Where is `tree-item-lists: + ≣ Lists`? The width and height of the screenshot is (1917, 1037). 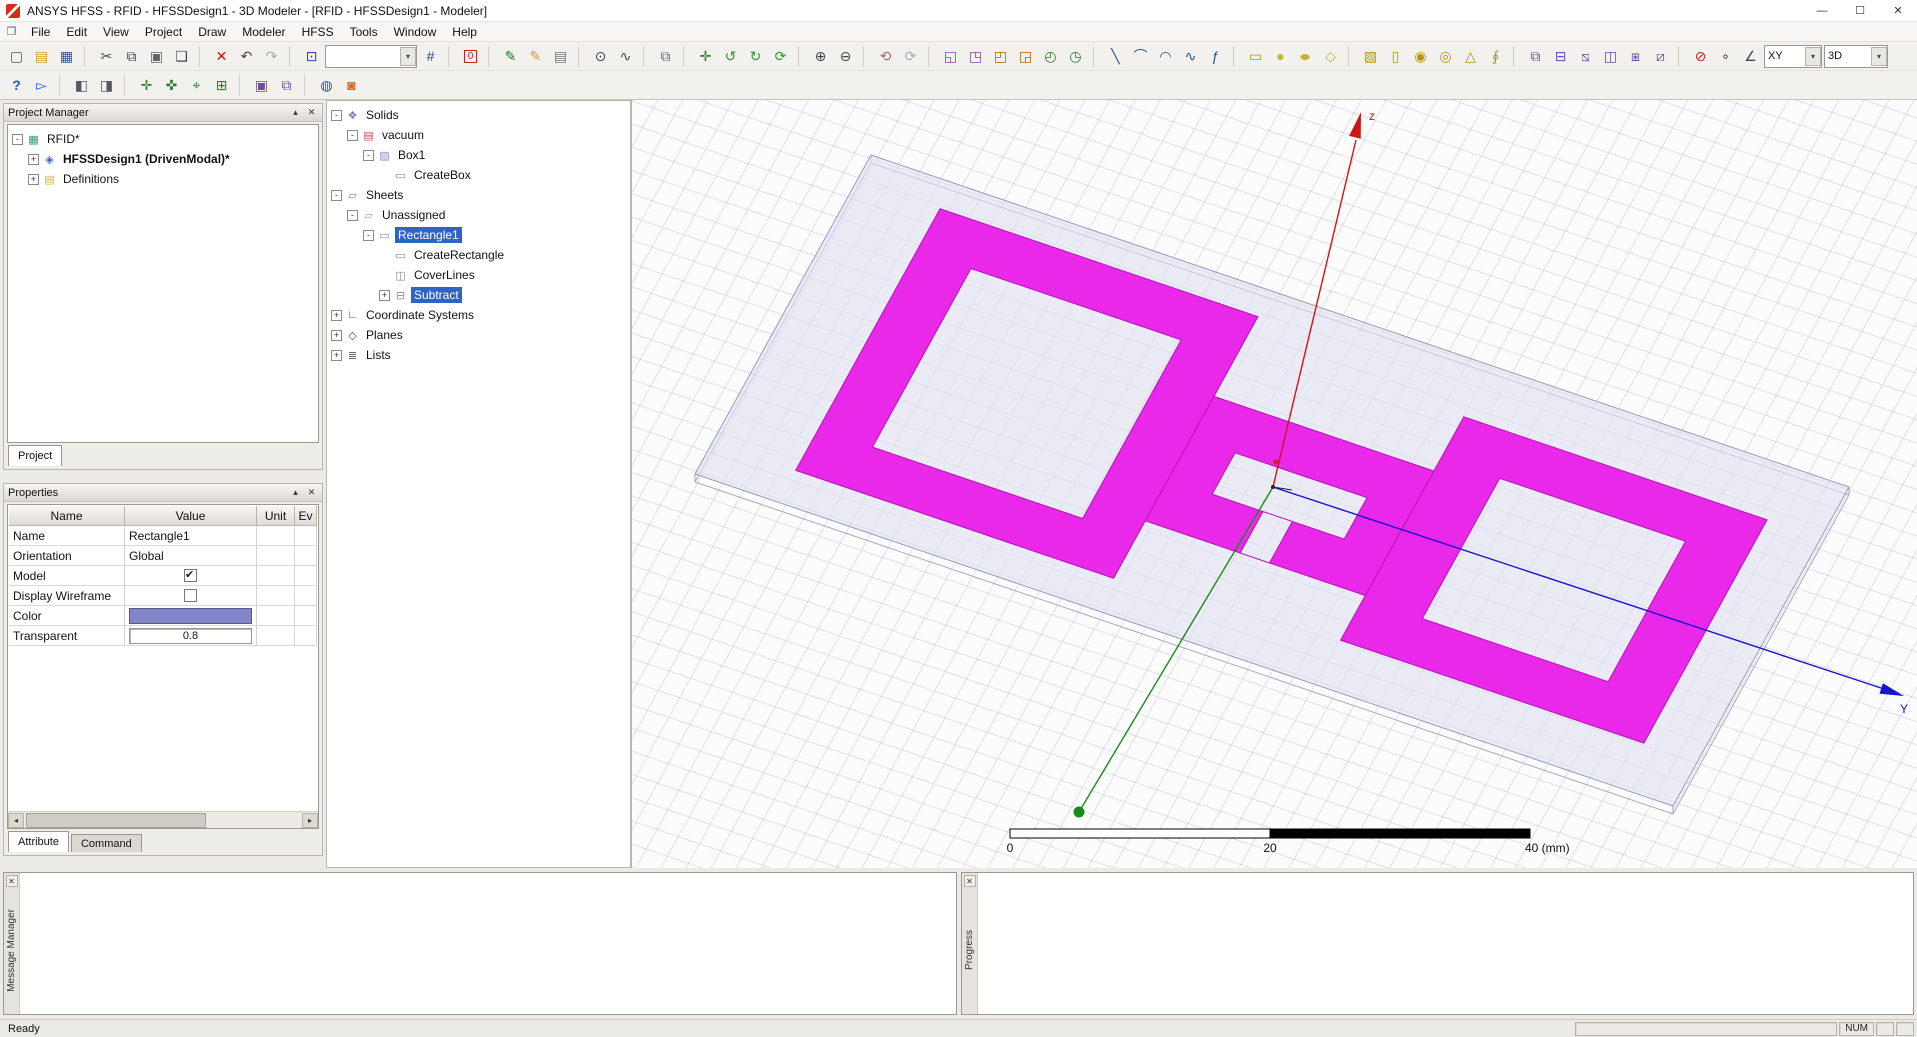
tree-item-lists: + ≣ Lists is located at coordinates (478, 355).